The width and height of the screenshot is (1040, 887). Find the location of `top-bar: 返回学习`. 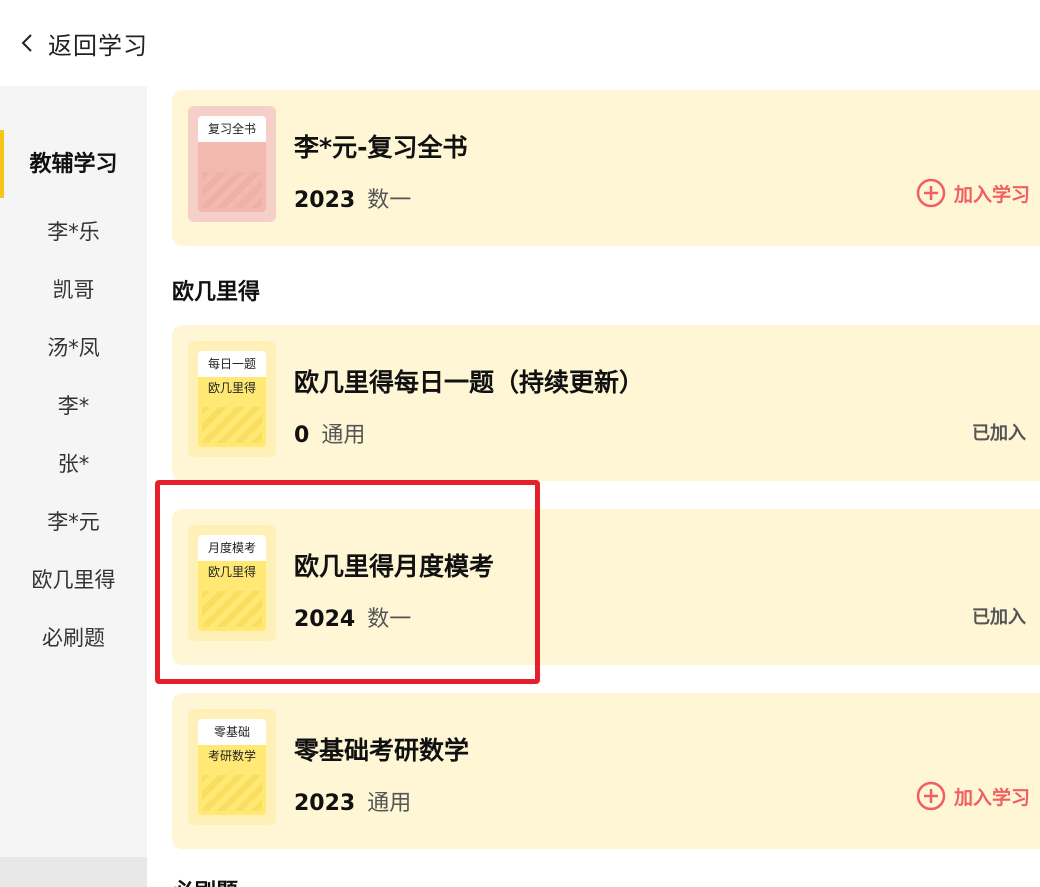

top-bar: 返回学习 is located at coordinates (520, 43).